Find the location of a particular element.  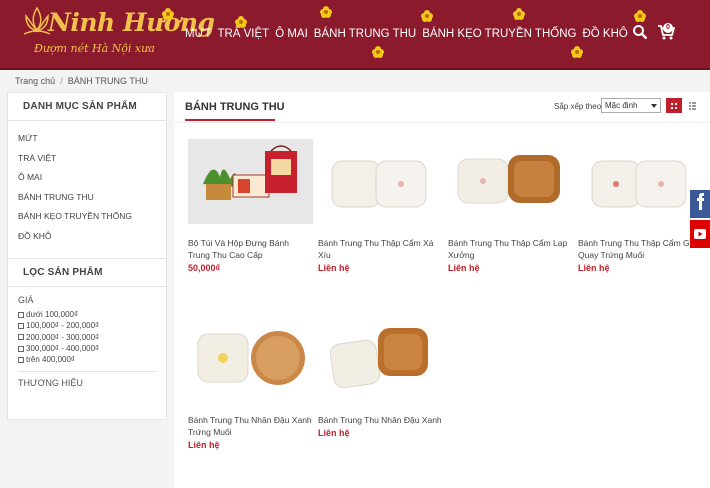

sort-label: Sắp xếp theo: is located at coordinates (579, 106).